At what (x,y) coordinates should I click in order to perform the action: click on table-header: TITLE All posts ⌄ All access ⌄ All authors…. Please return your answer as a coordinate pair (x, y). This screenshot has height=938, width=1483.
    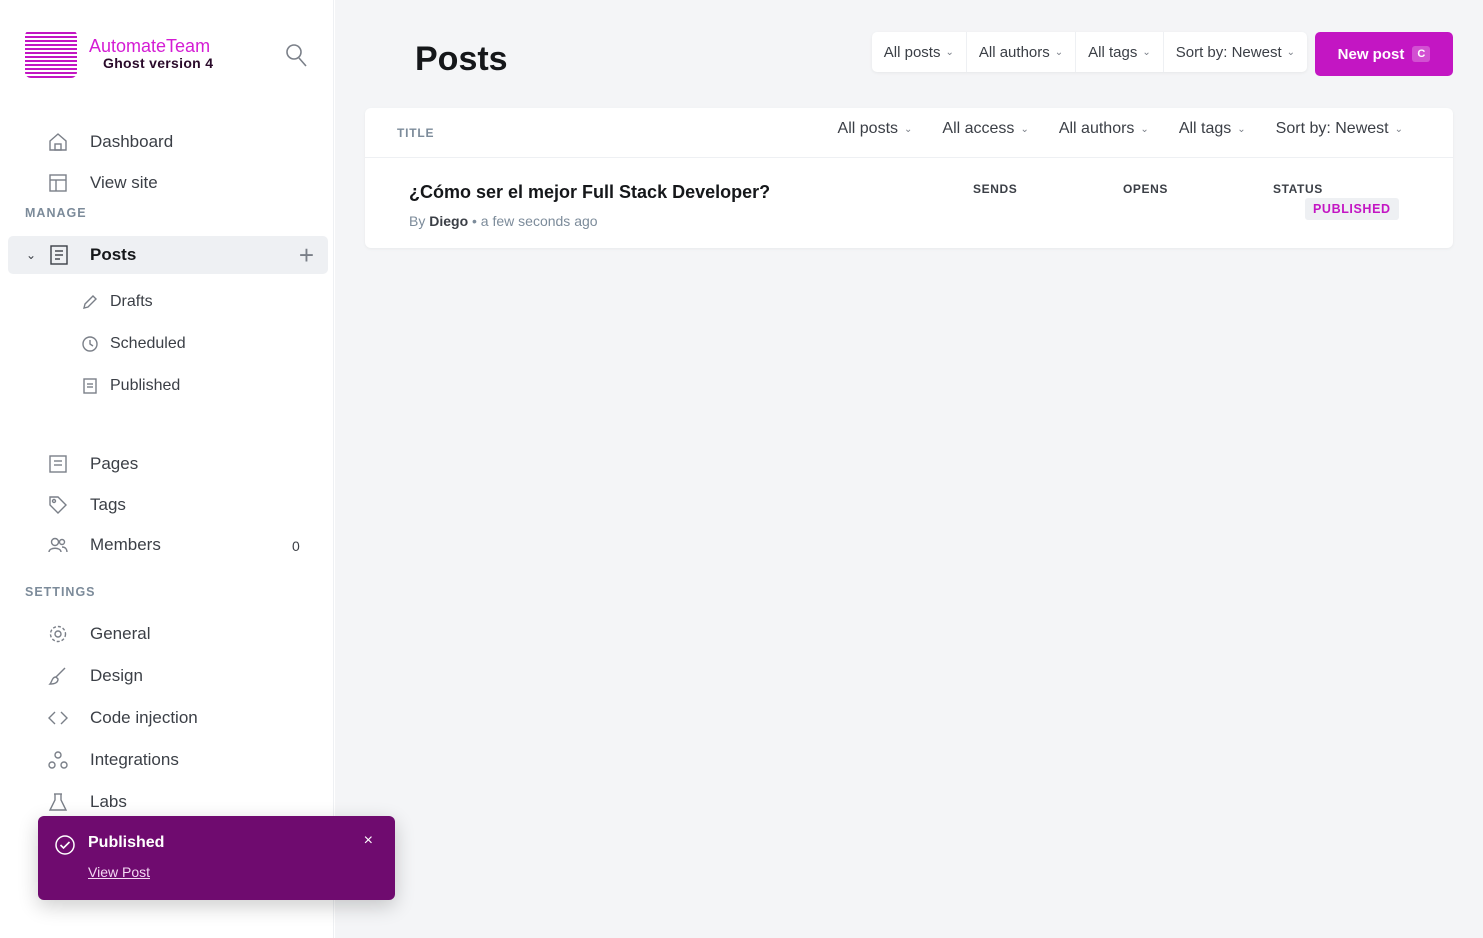
    Looking at the image, I should click on (909, 133).